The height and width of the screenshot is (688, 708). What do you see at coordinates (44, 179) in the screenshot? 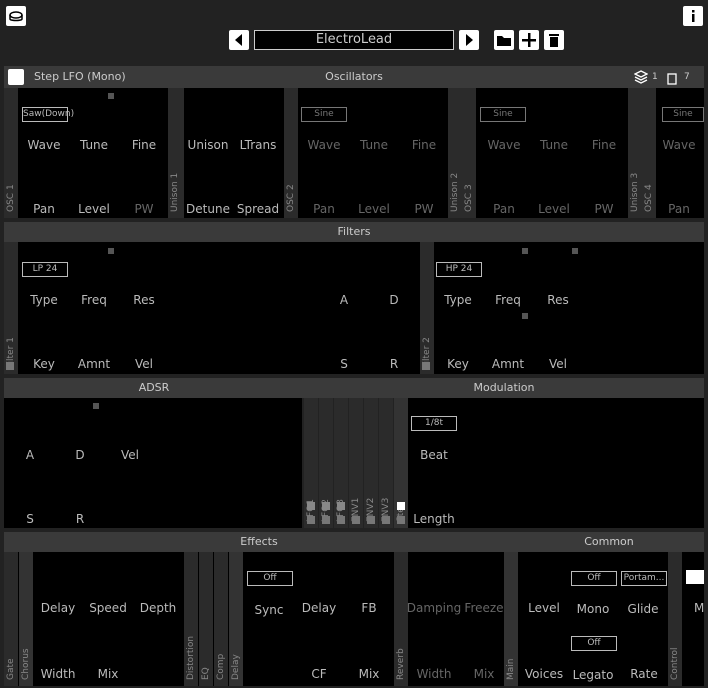
I see `osc1-pan-knob` at bounding box center [44, 179].